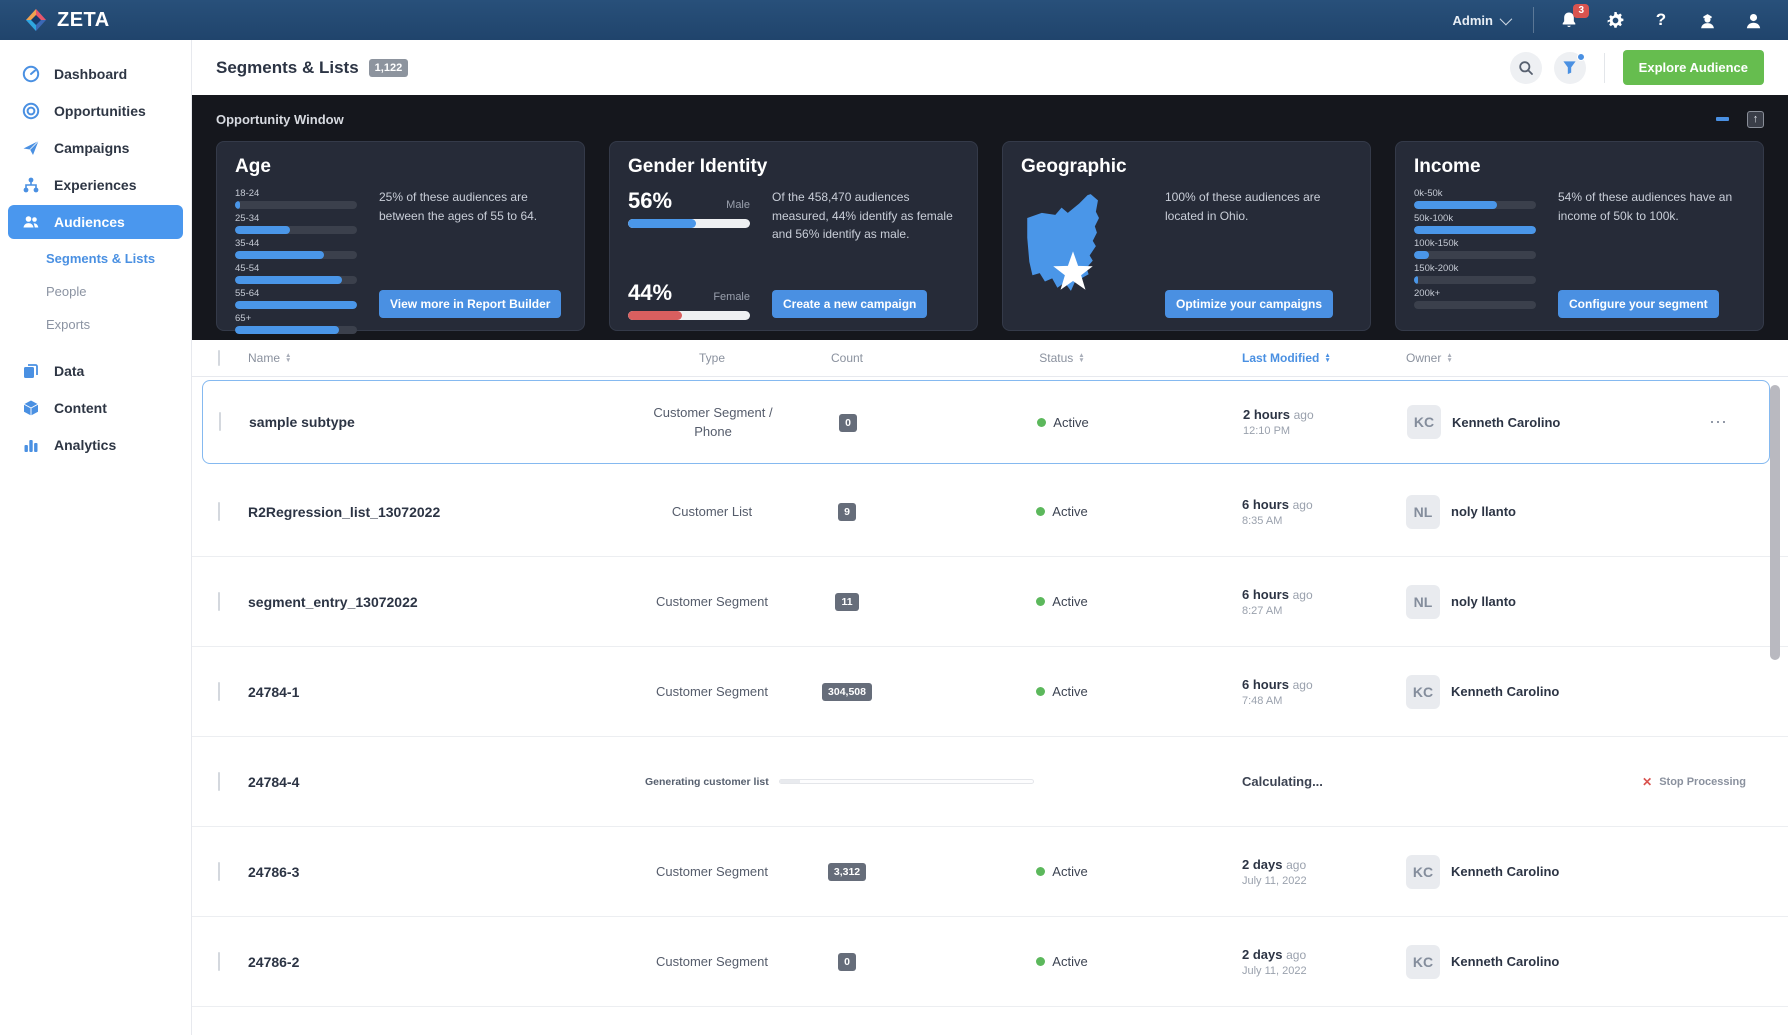 This screenshot has height=1035, width=1788. Describe the element at coordinates (1436, 268) in the screenshot. I see `income-bar-label: 150k-200k` at that location.